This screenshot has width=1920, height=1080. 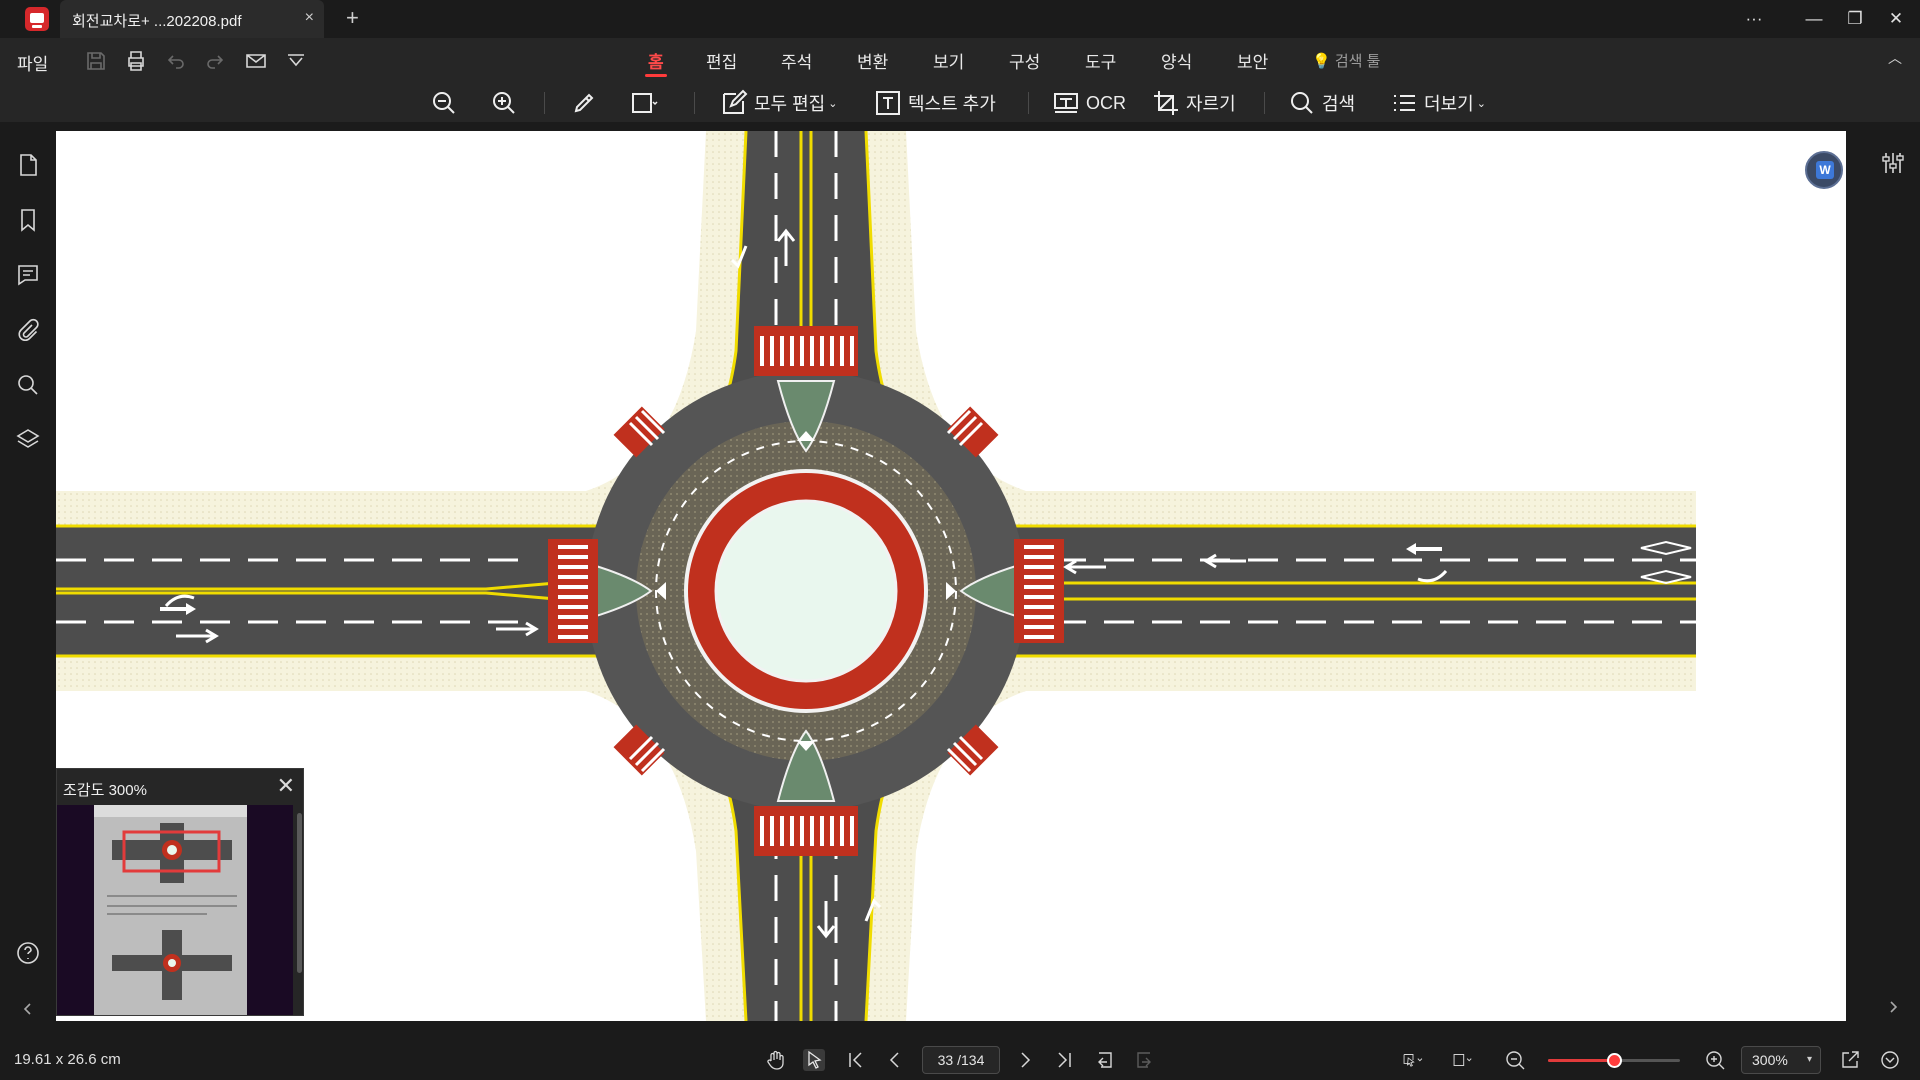 I want to click on more-options-button: ···, so click(x=1754, y=19).